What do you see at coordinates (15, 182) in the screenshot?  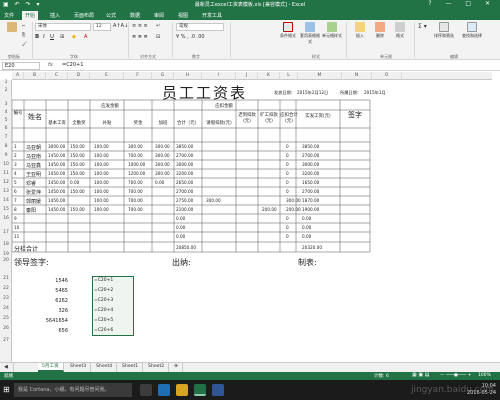 I see `cell-no: 5` at bounding box center [15, 182].